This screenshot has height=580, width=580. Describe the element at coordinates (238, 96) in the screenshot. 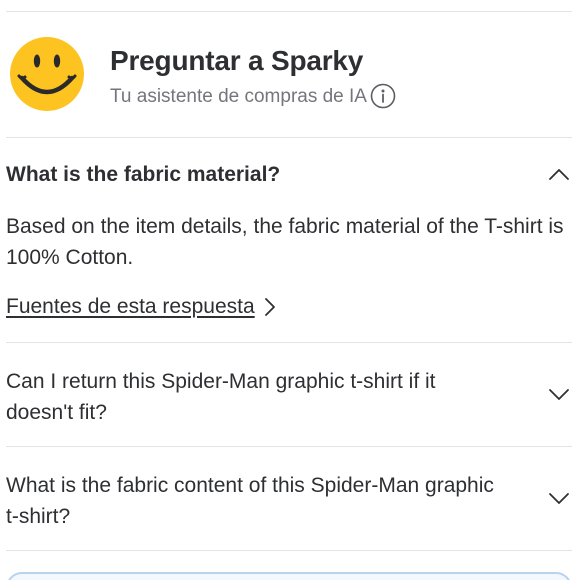

I see `assistant-subtitle: Tu asistente de compras de IA` at that location.